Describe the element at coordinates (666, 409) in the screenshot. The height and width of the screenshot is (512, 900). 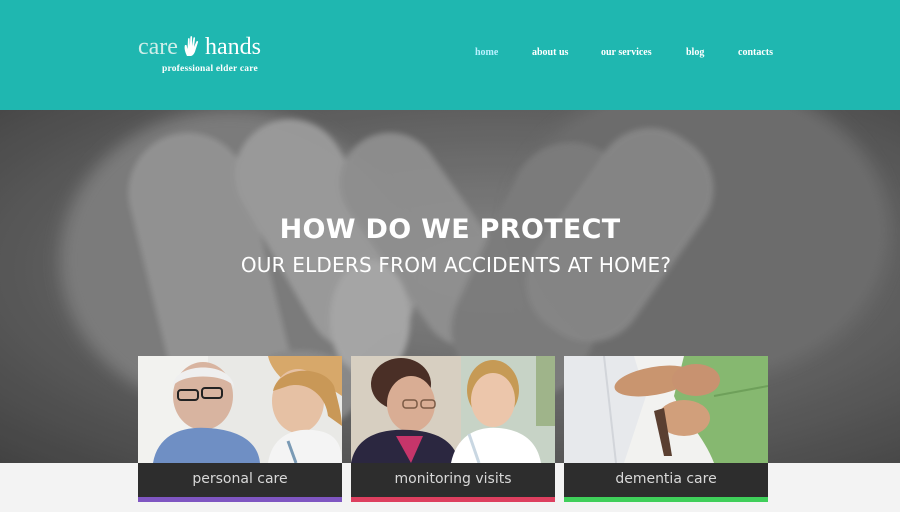
I see `dementia-care-photo` at that location.